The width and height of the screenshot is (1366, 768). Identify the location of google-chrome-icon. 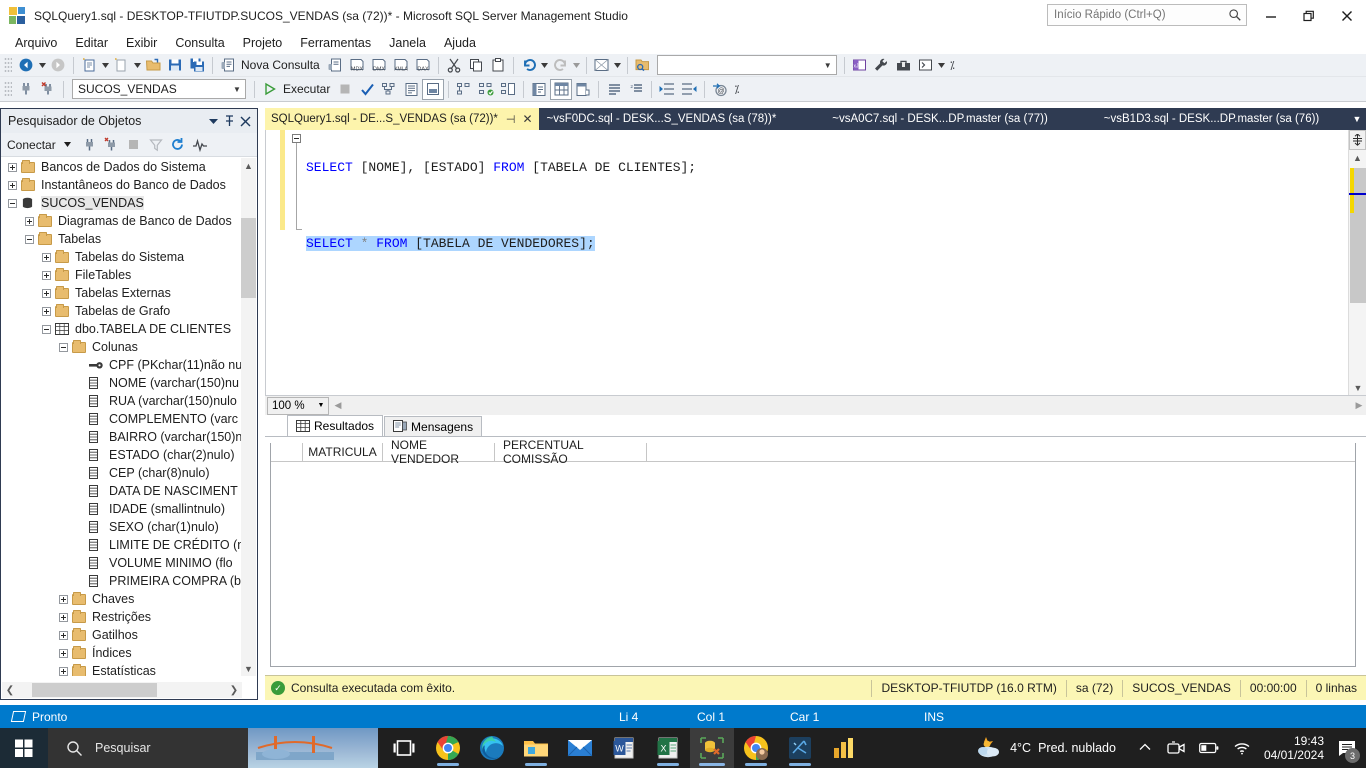
(448, 748).